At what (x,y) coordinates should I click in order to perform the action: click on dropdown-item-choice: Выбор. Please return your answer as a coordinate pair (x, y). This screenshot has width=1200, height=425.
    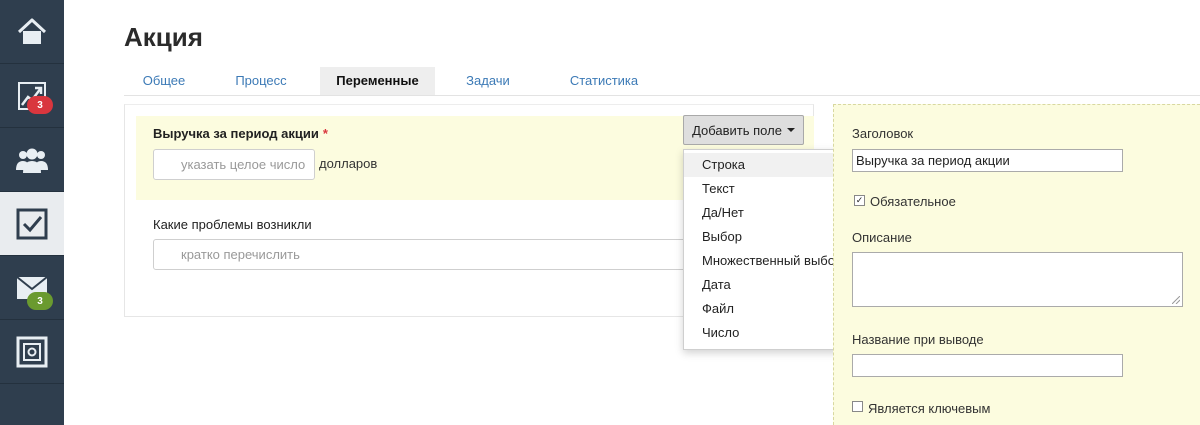
    Looking at the image, I should click on (769, 237).